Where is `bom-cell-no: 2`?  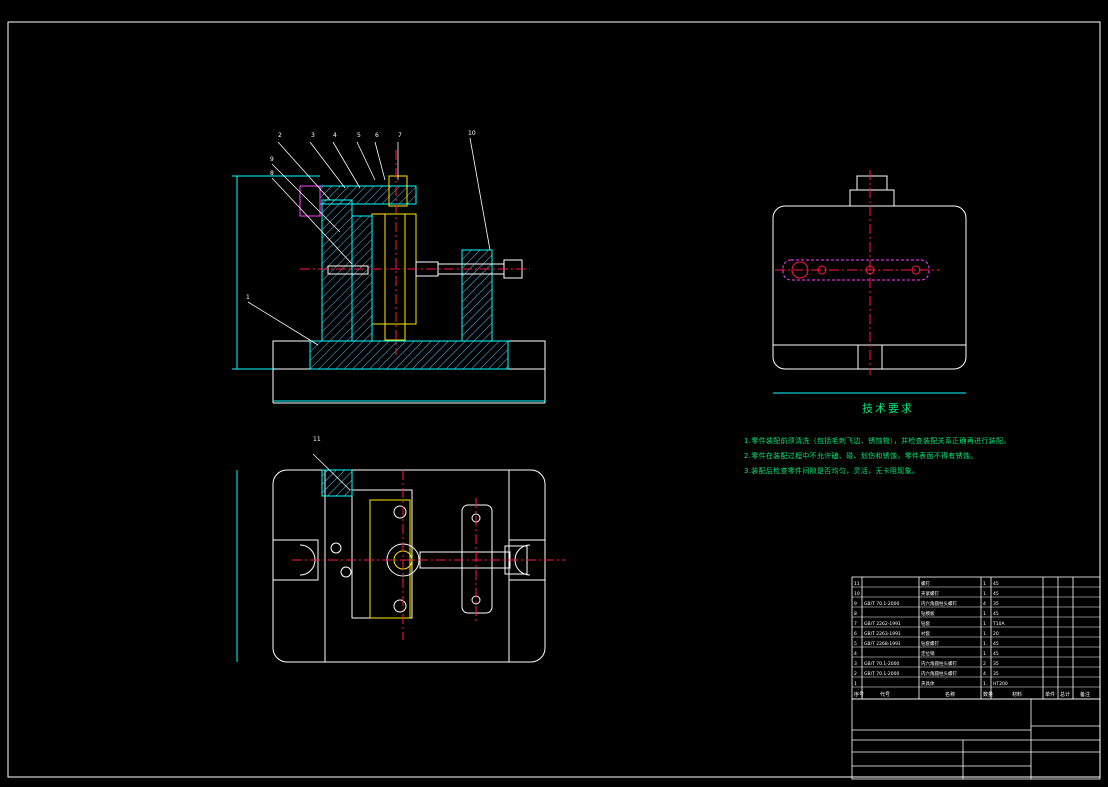
bom-cell-no: 2 is located at coordinates (855, 674).